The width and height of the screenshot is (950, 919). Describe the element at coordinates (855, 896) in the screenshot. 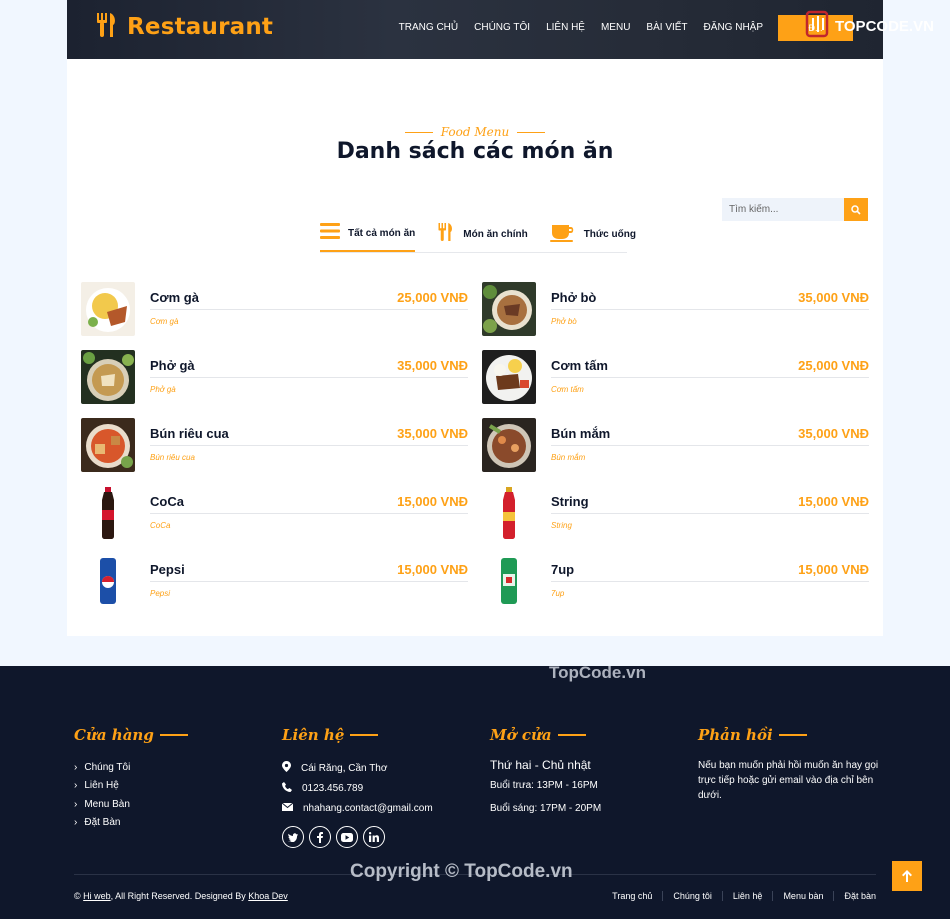

I see `footer-nav-booking: Đặt bàn` at that location.